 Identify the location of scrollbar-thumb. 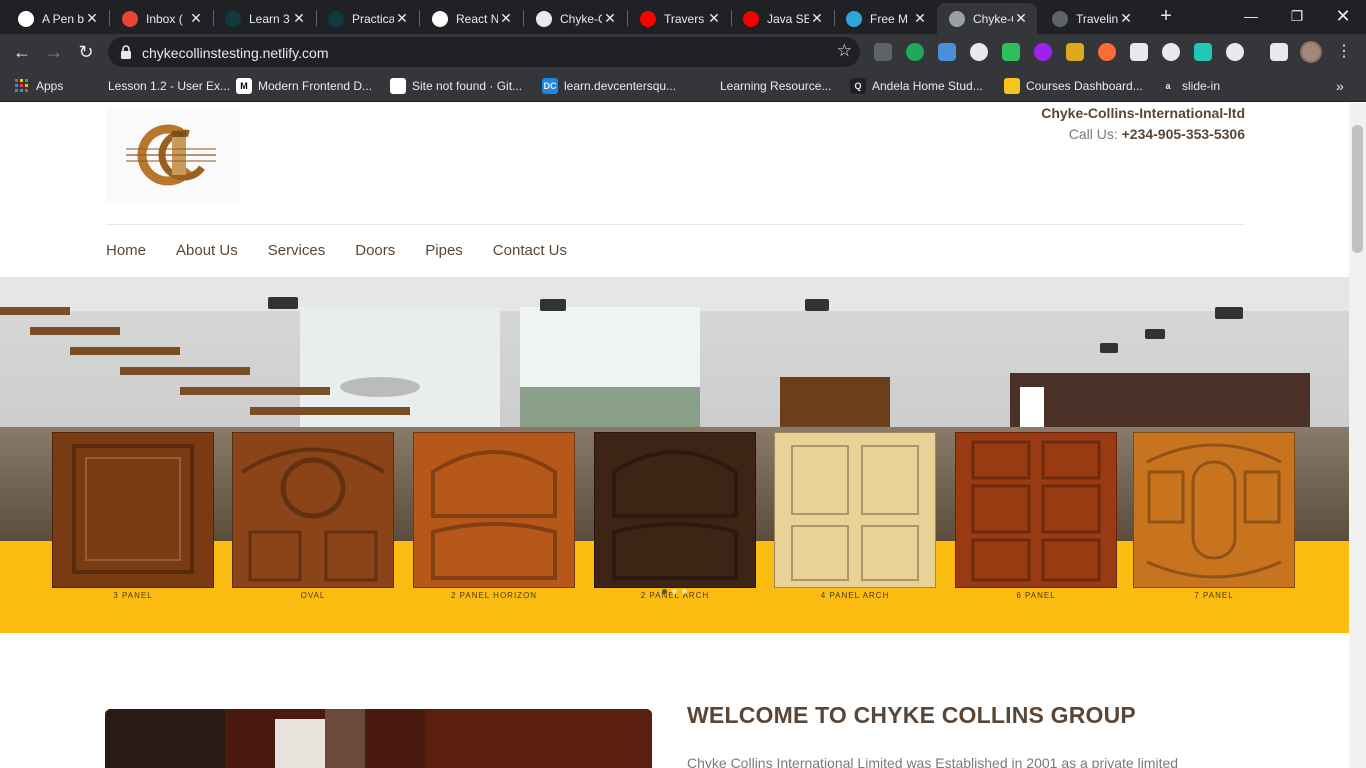
(1357, 189).